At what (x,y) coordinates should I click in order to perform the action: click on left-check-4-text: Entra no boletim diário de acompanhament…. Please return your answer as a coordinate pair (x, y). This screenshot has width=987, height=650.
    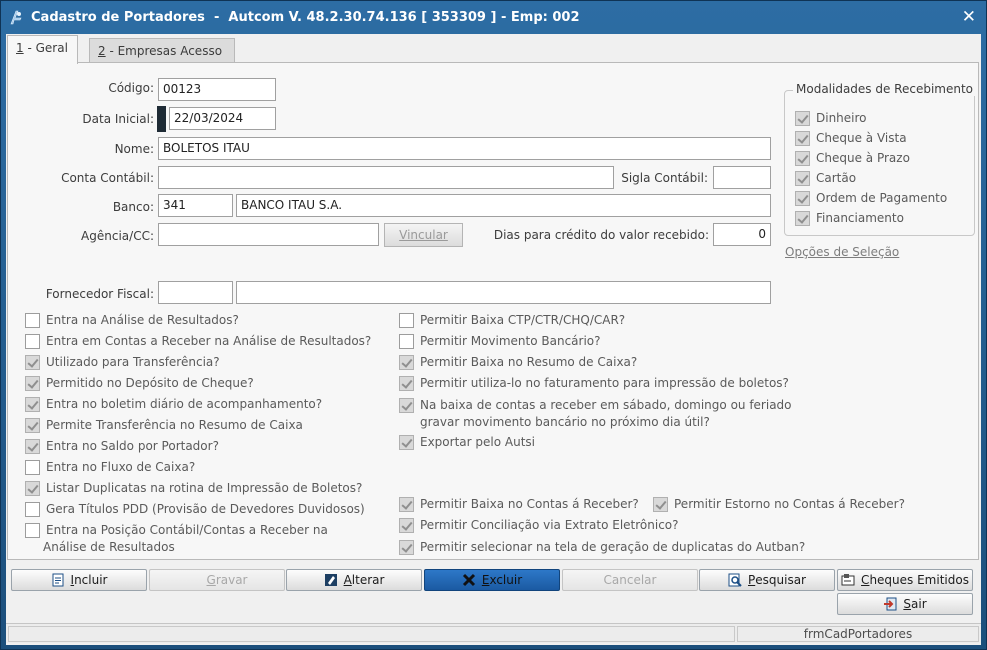
    Looking at the image, I should click on (184, 404).